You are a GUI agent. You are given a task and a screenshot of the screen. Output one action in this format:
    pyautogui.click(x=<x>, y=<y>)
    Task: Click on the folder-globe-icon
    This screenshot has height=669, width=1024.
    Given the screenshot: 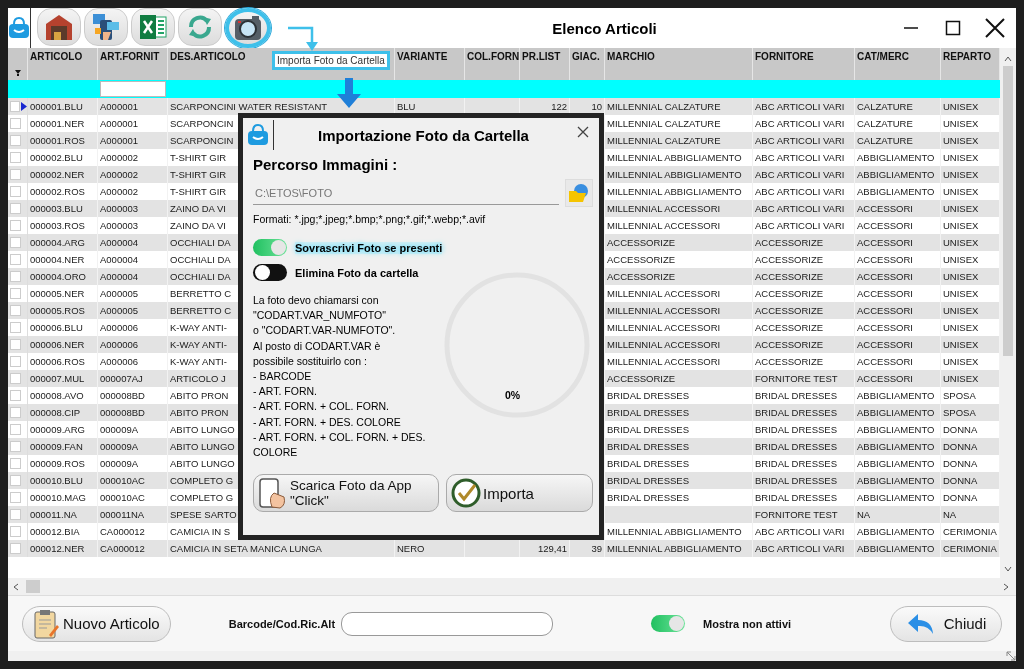 What is the action you would take?
    pyautogui.click(x=579, y=193)
    